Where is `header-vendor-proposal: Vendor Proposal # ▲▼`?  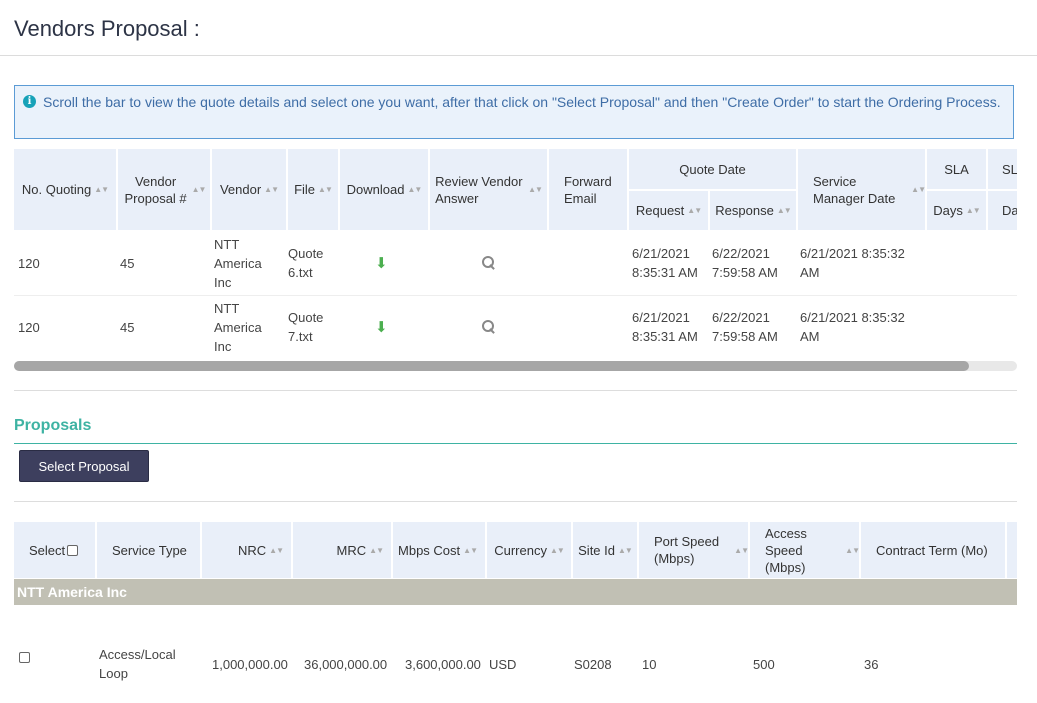
header-vendor-proposal: Vendor Proposal # ▲▼ is located at coordinates (164, 189).